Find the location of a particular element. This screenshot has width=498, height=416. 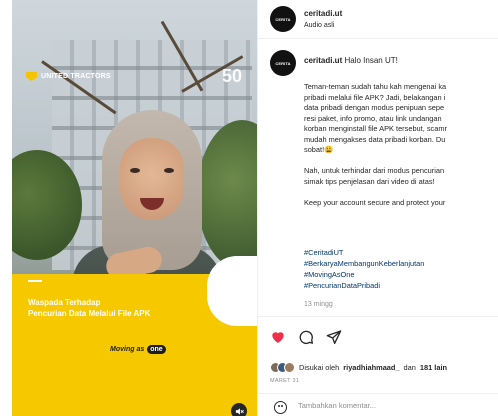

hashtag-link: #MovingAsOne is located at coordinates (364, 274).